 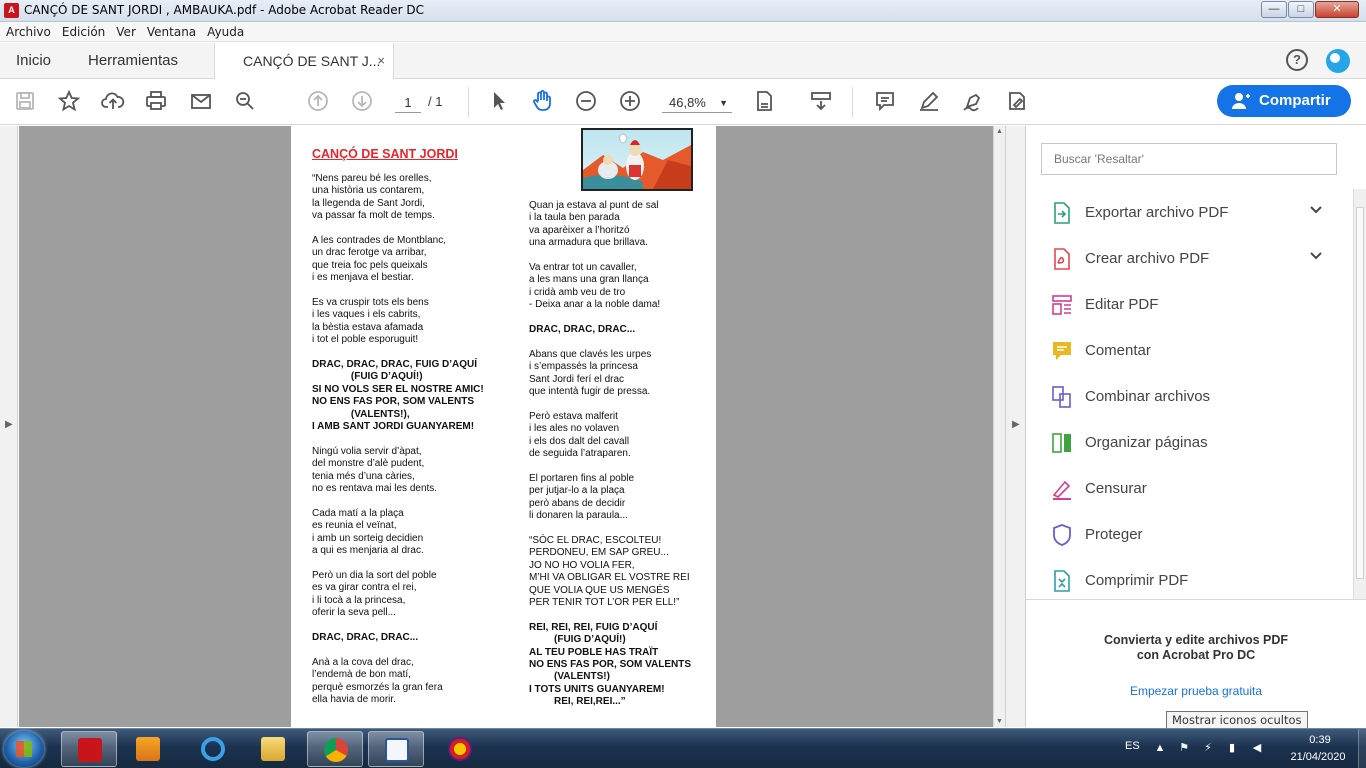 What do you see at coordinates (83, 30) in the screenshot?
I see `menu-edicion: Edición` at bounding box center [83, 30].